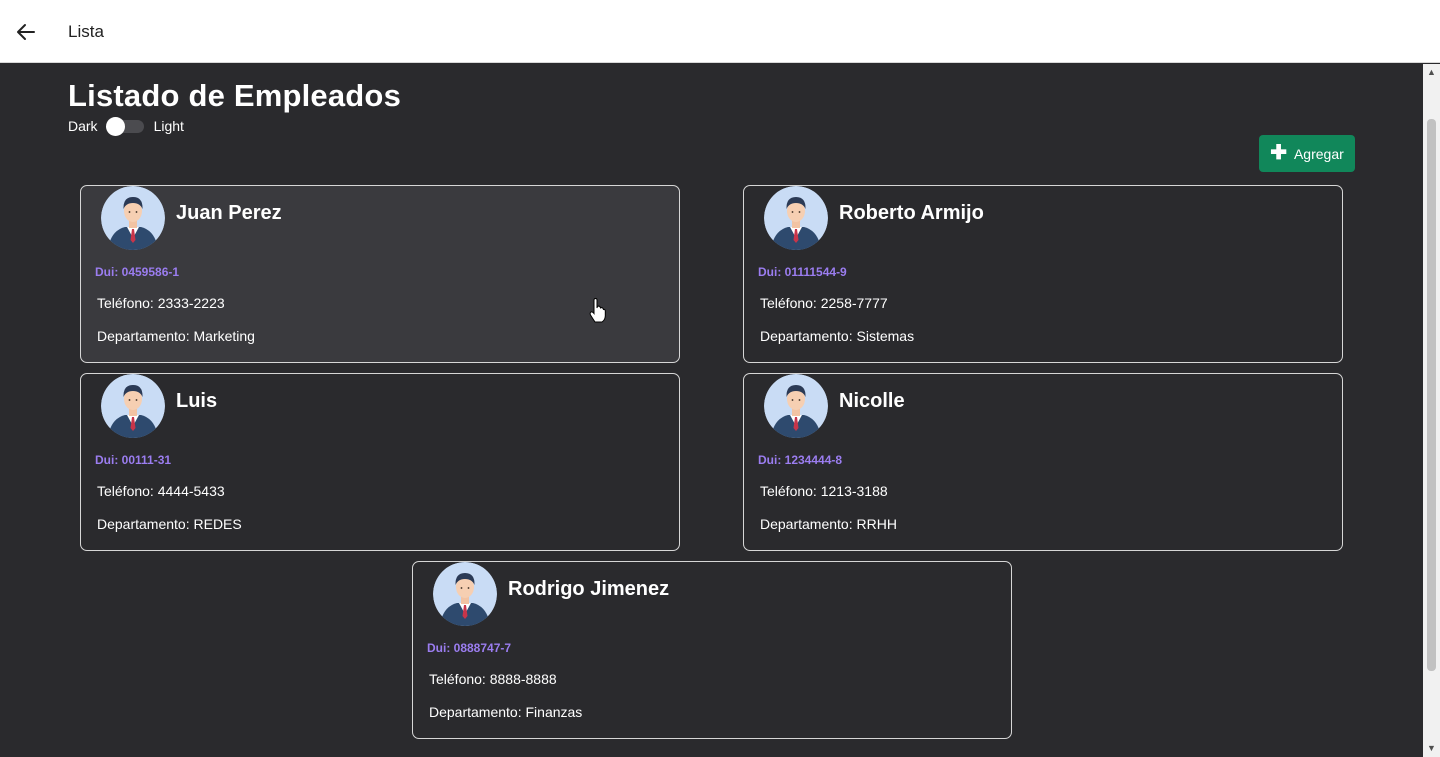 This screenshot has height=757, width=1440. Describe the element at coordinates (493, 679) in the screenshot. I see `employee-phone: Teléfono: 8888-8888` at that location.